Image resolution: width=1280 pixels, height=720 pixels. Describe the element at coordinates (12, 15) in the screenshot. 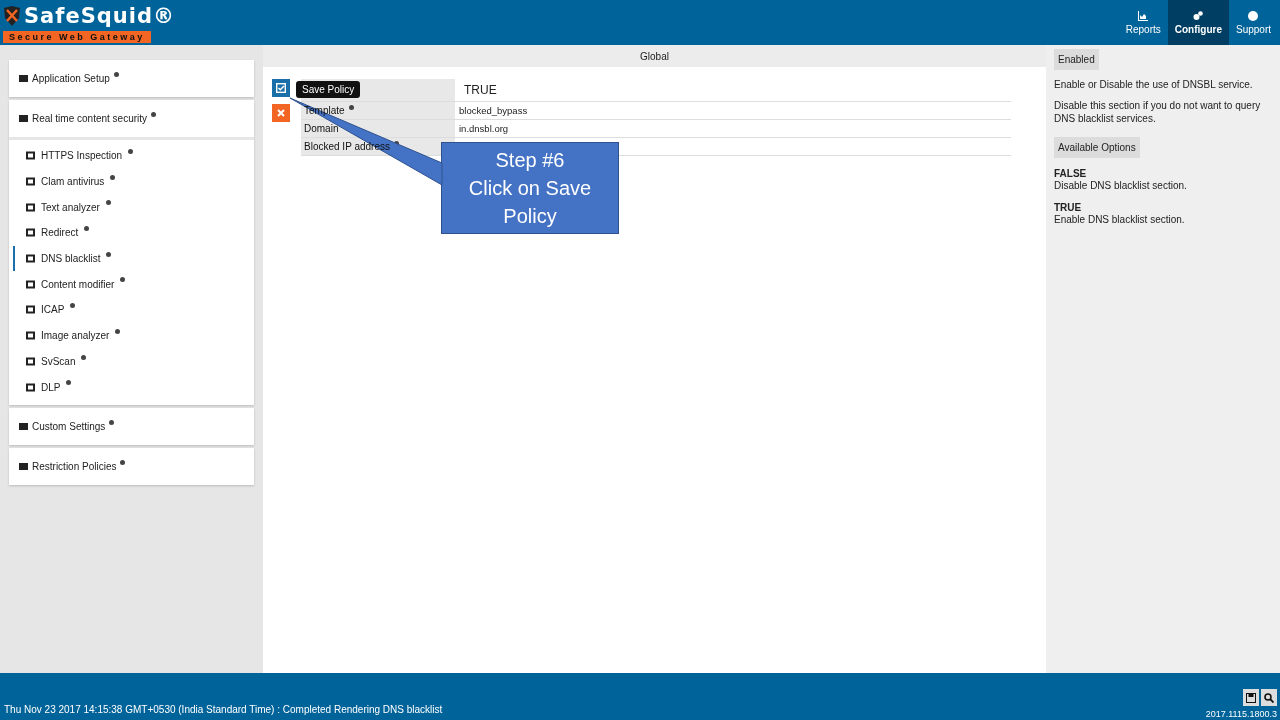

I see `shield-tools-icon` at that location.